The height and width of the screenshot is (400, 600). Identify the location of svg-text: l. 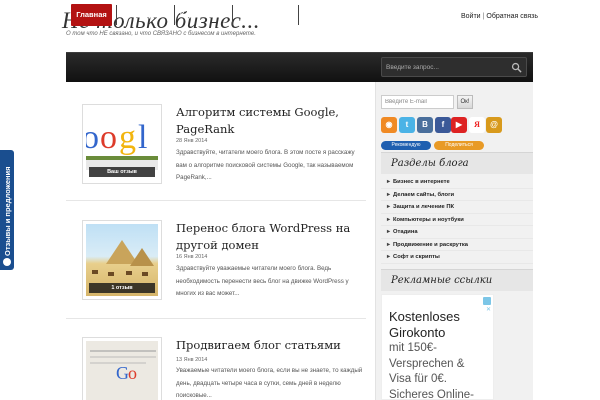
(142, 137).